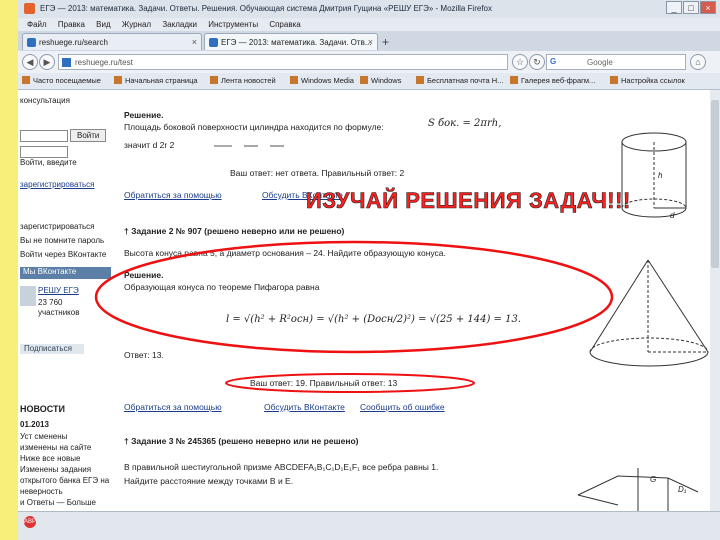  Describe the element at coordinates (380, 80) in the screenshot. I see `bookmark-item: Windows` at that location.